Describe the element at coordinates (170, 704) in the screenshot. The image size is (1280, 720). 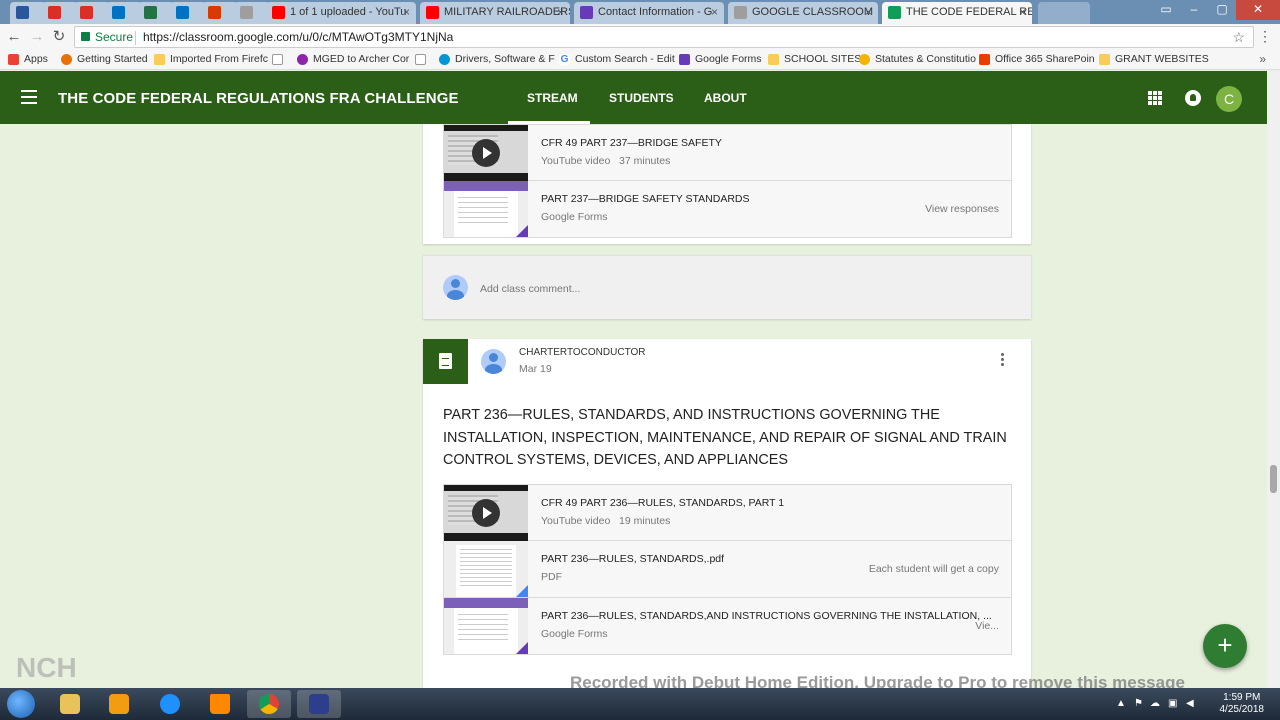
I see `taskbar-internet-explorer` at that location.